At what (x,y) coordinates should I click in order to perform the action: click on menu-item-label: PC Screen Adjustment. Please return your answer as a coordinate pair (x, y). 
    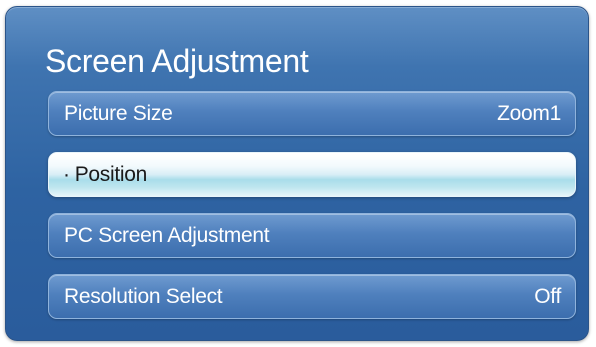
    Looking at the image, I should click on (167, 235).